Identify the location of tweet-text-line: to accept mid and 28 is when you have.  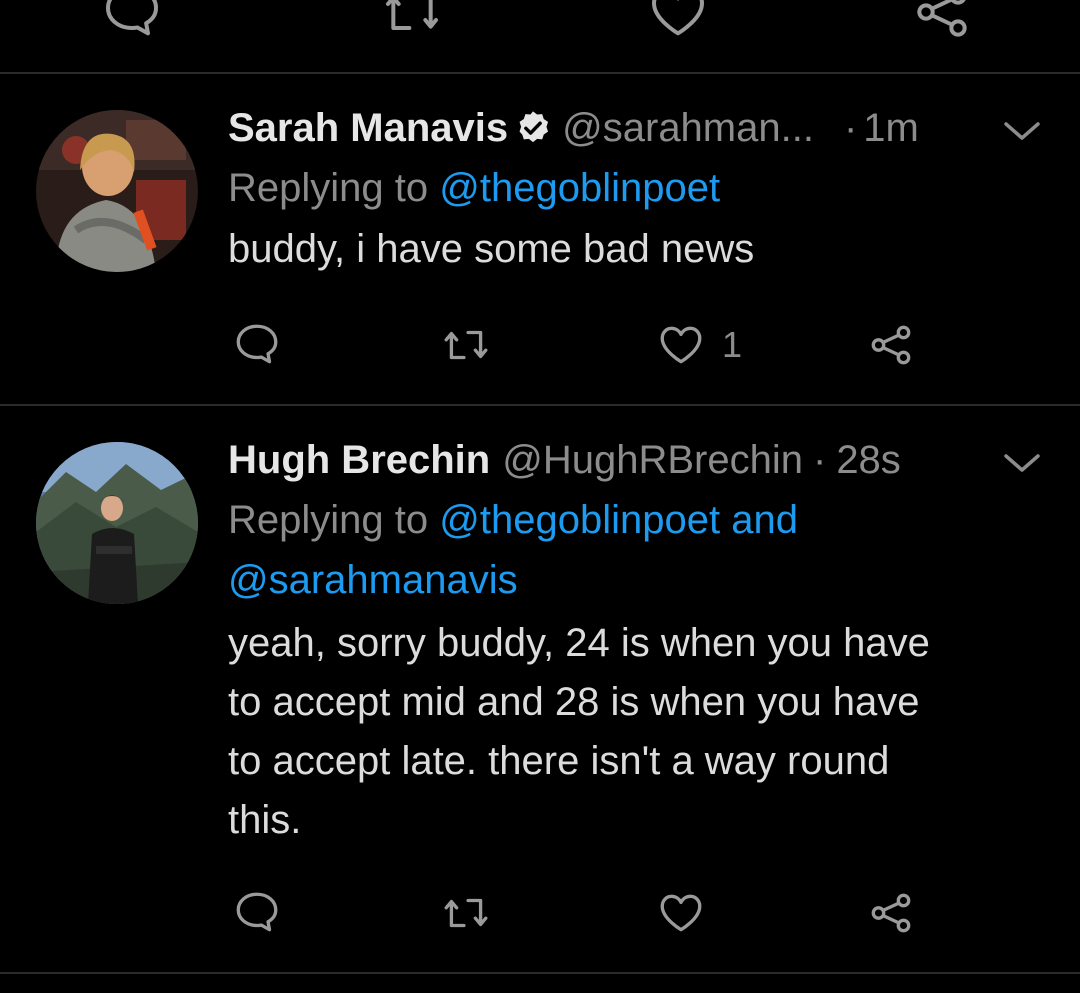
(574, 702).